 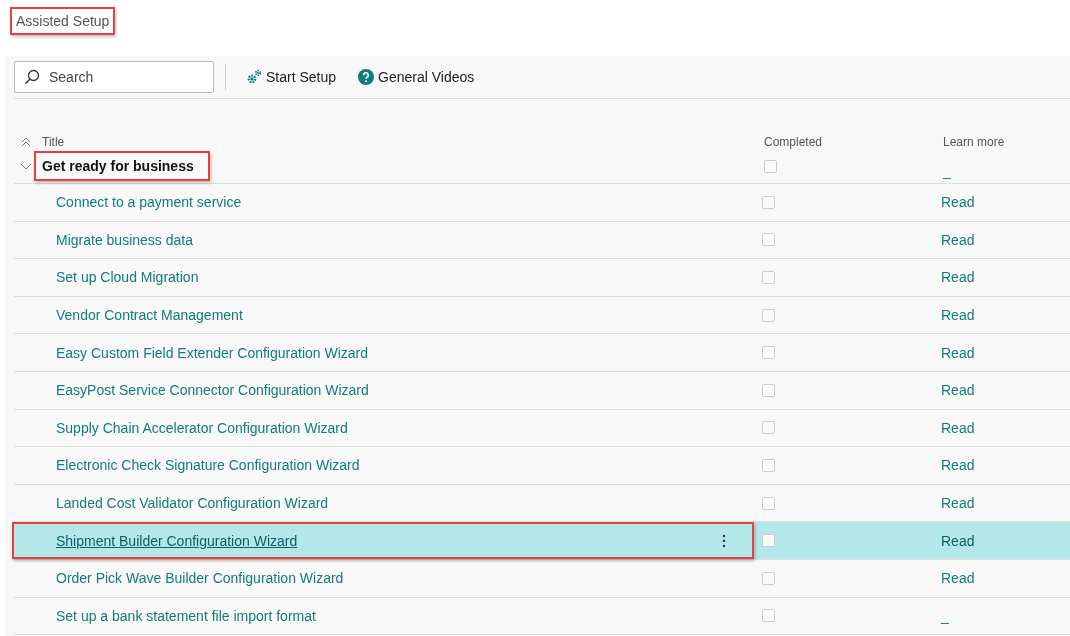 I want to click on search-field: Search, so click(x=114, y=77).